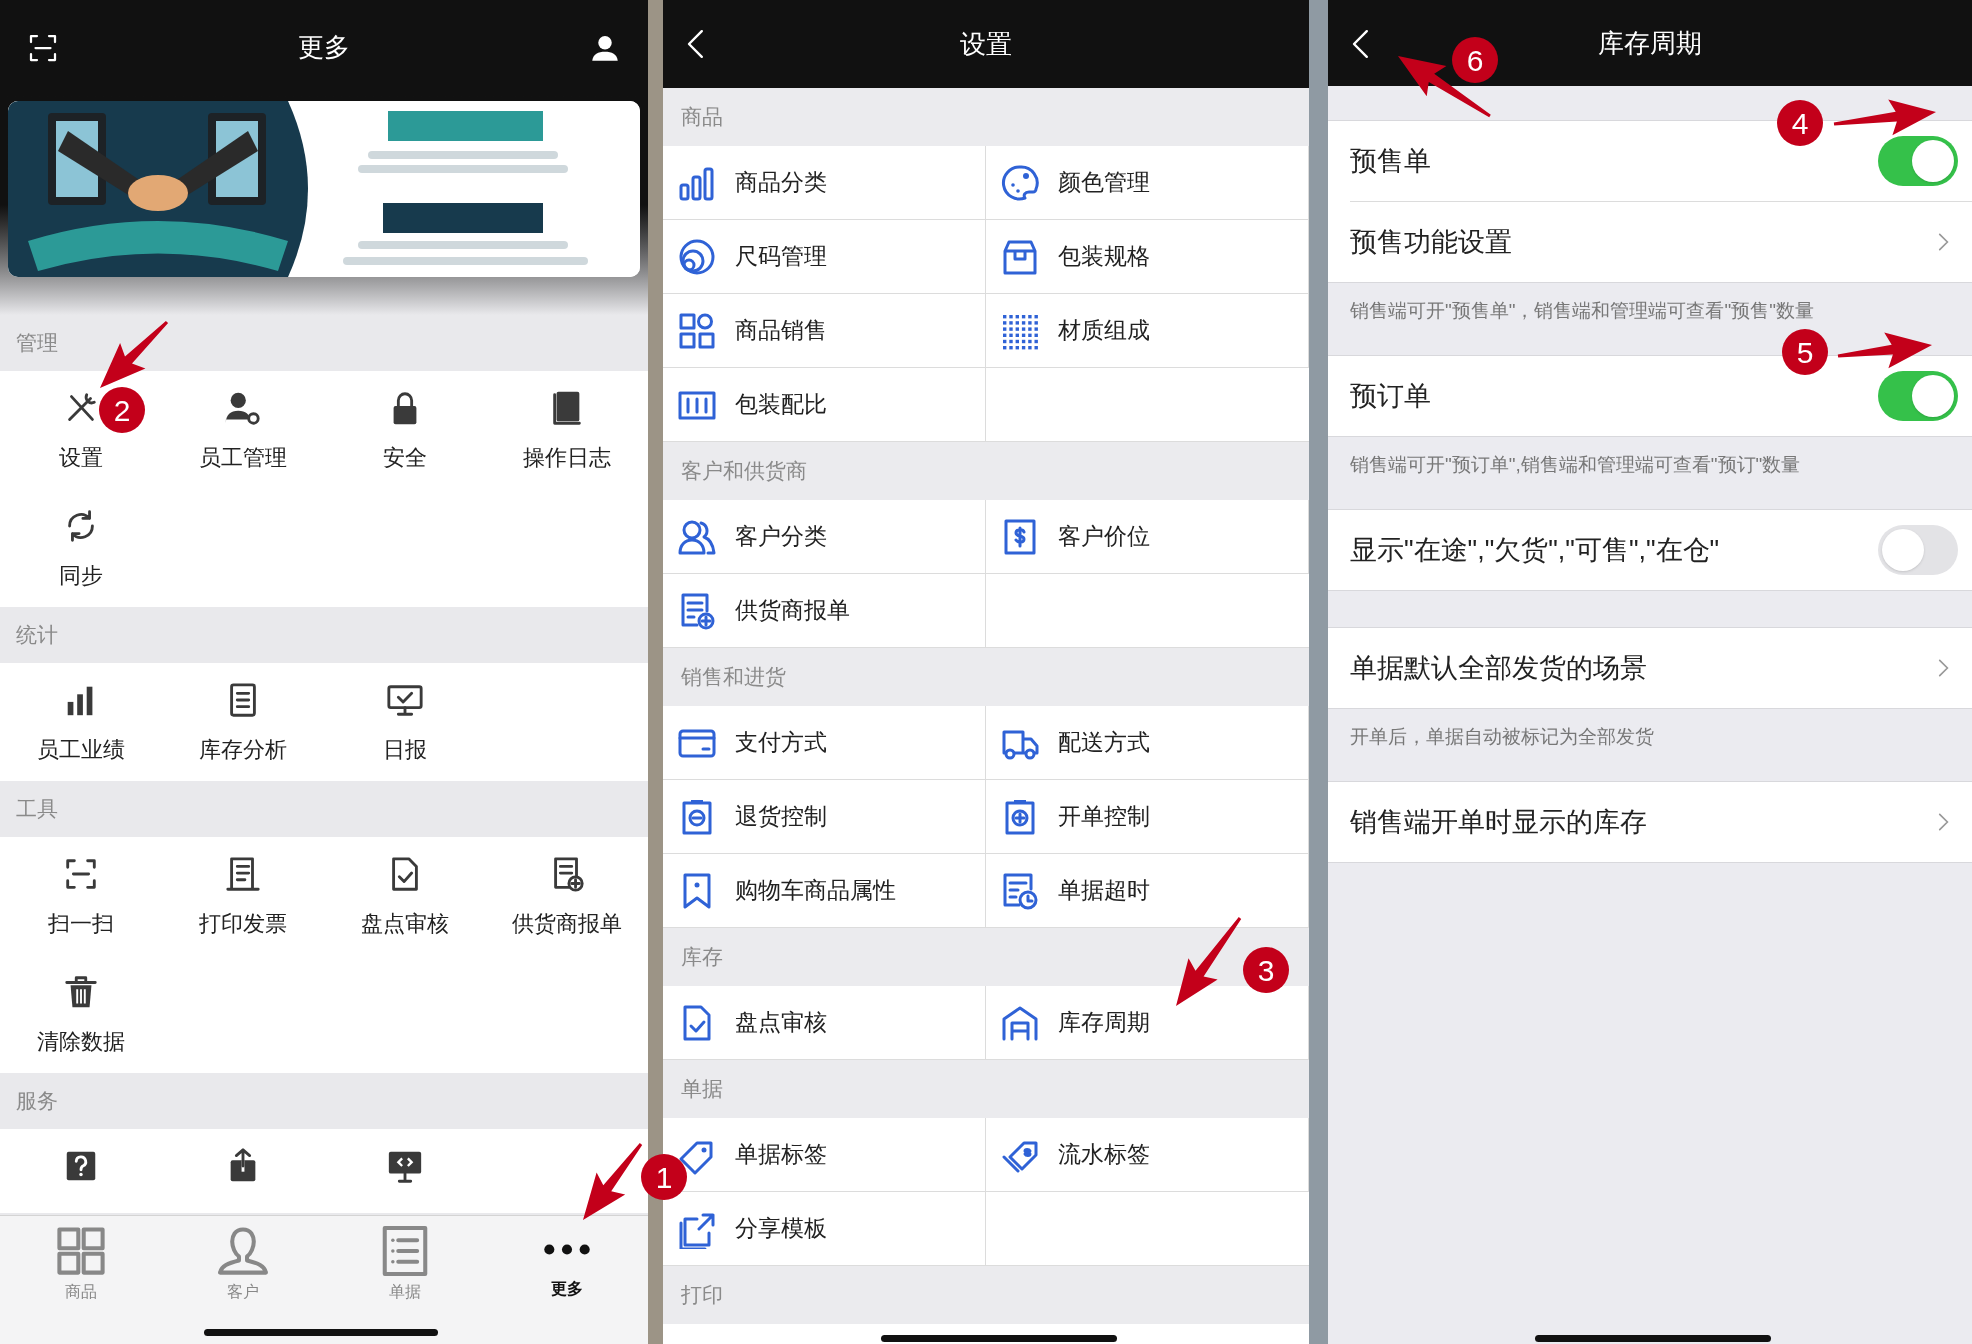 The height and width of the screenshot is (1344, 1972). What do you see at coordinates (824, 891) in the screenshot?
I see `settings-item: 购物车商品属性` at bounding box center [824, 891].